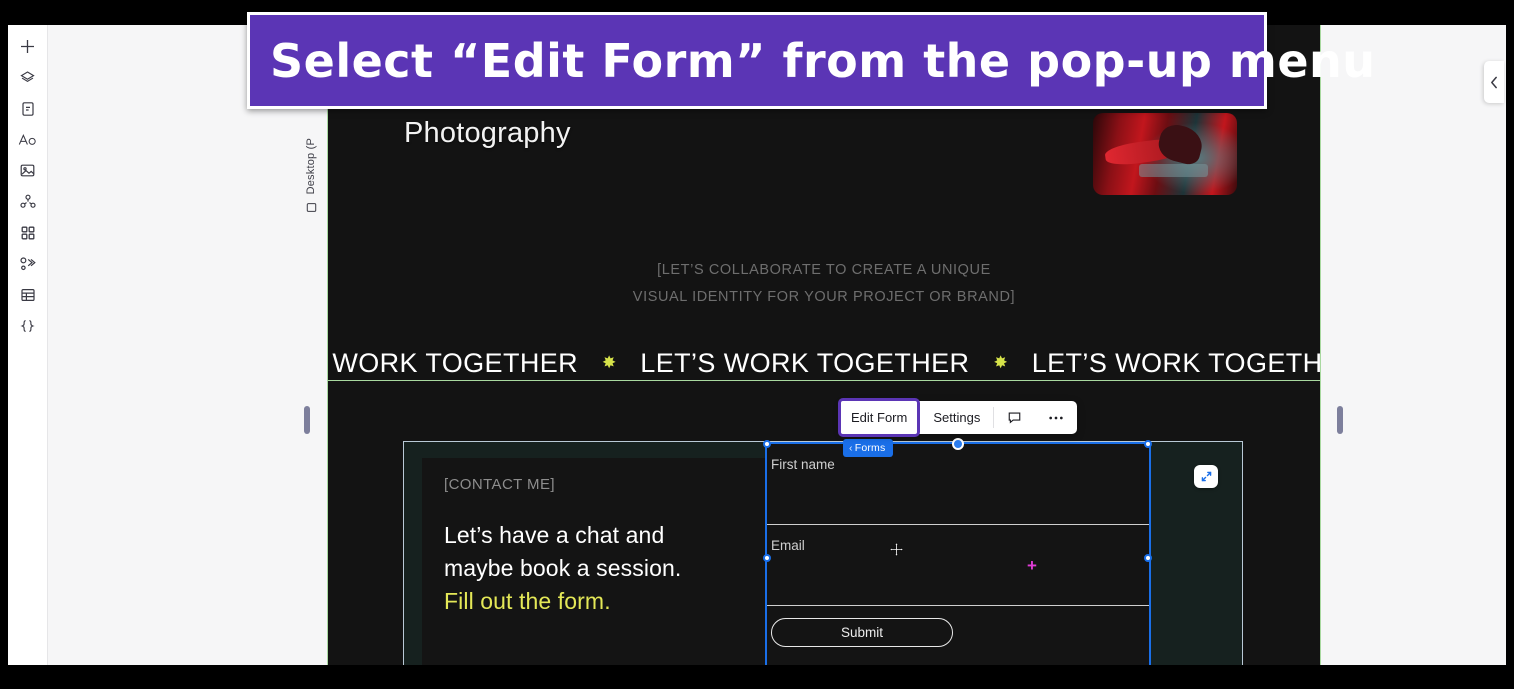 The image size is (1514, 689). What do you see at coordinates (1340, 420) in the screenshot?
I see `section-resize-handle-right` at bounding box center [1340, 420].